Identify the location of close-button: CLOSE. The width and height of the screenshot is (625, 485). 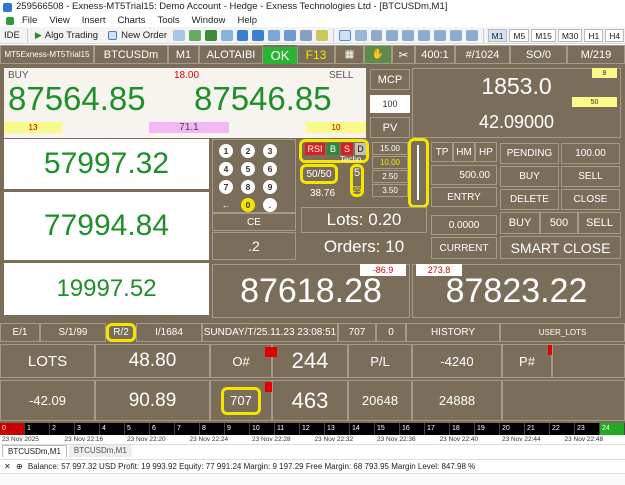
(590, 199).